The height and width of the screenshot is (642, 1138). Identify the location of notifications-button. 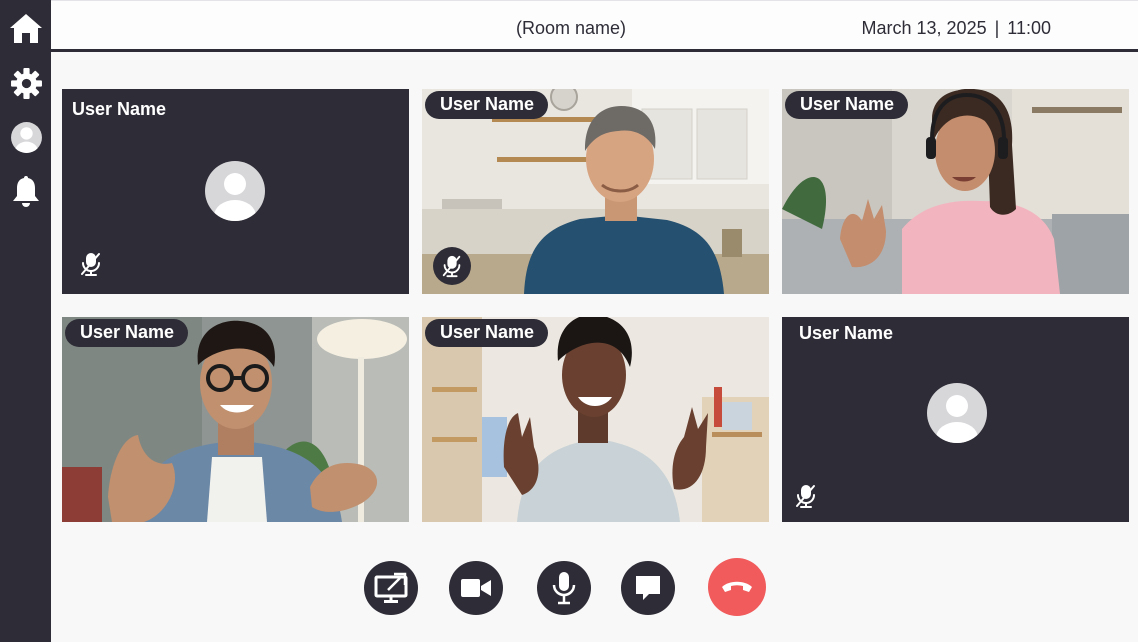
(26, 191).